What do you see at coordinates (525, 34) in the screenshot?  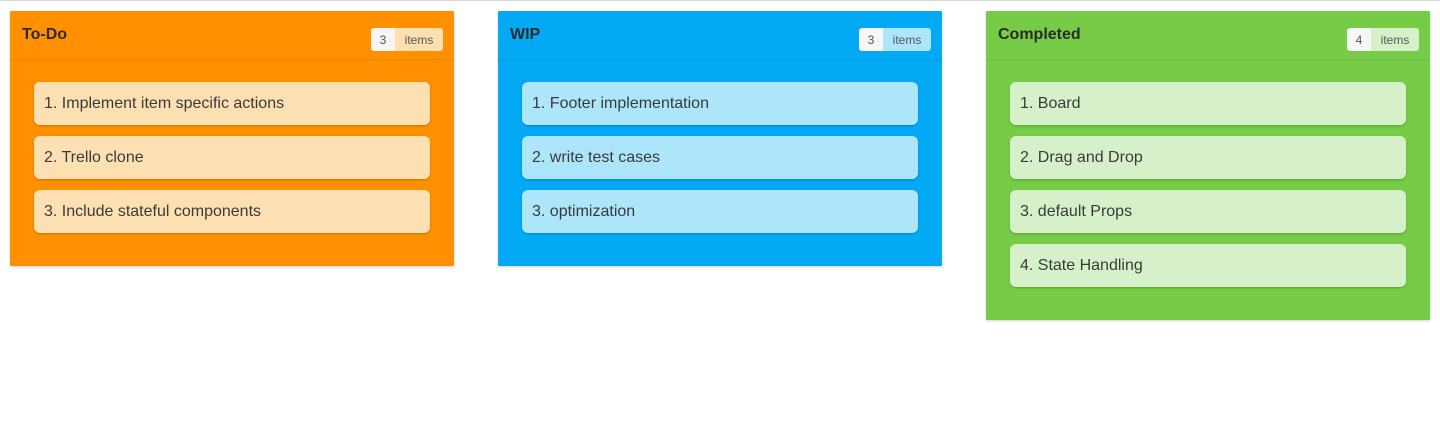 I see `column-title: WIP` at bounding box center [525, 34].